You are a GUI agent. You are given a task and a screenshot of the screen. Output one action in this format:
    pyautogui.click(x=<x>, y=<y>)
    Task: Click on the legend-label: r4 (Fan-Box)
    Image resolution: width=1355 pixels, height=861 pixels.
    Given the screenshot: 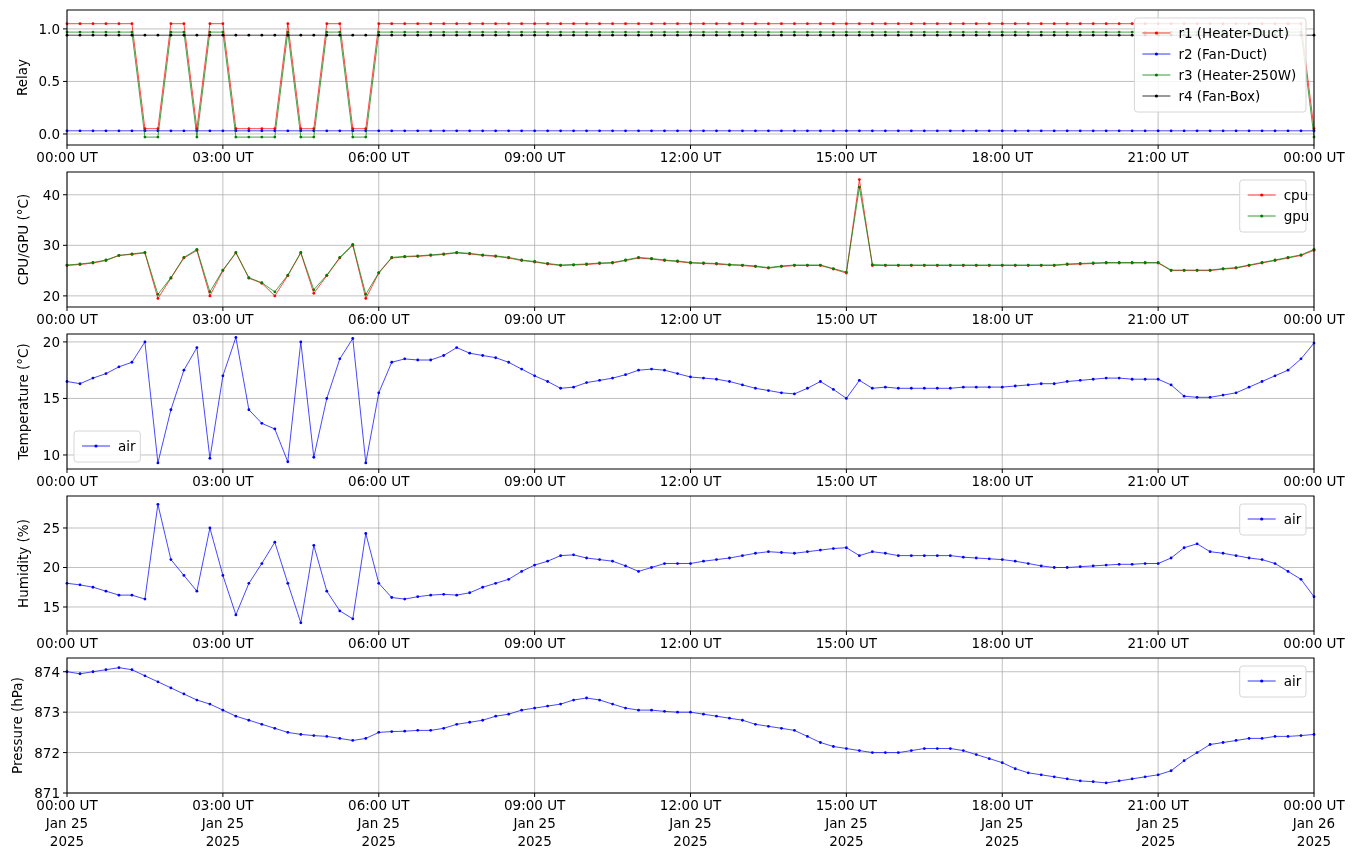 What is the action you would take?
    pyautogui.click(x=1219, y=96)
    